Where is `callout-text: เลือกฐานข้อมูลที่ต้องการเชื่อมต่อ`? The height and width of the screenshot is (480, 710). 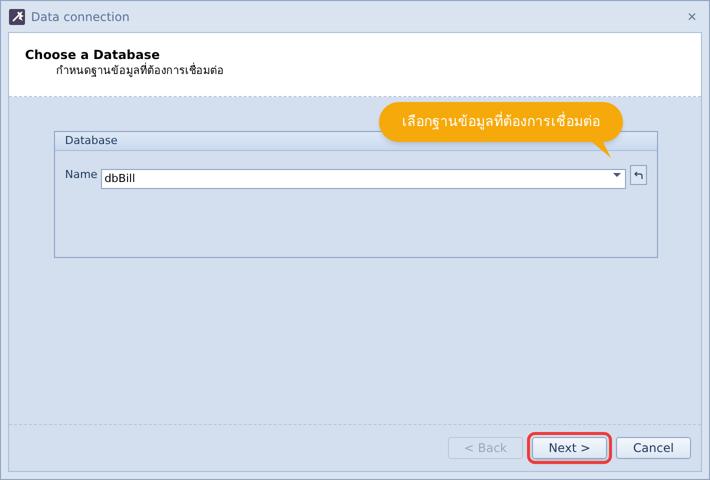
callout-text: เลือกฐานข้อมูลที่ต้องการเชื่อมต่อ is located at coordinates (501, 122).